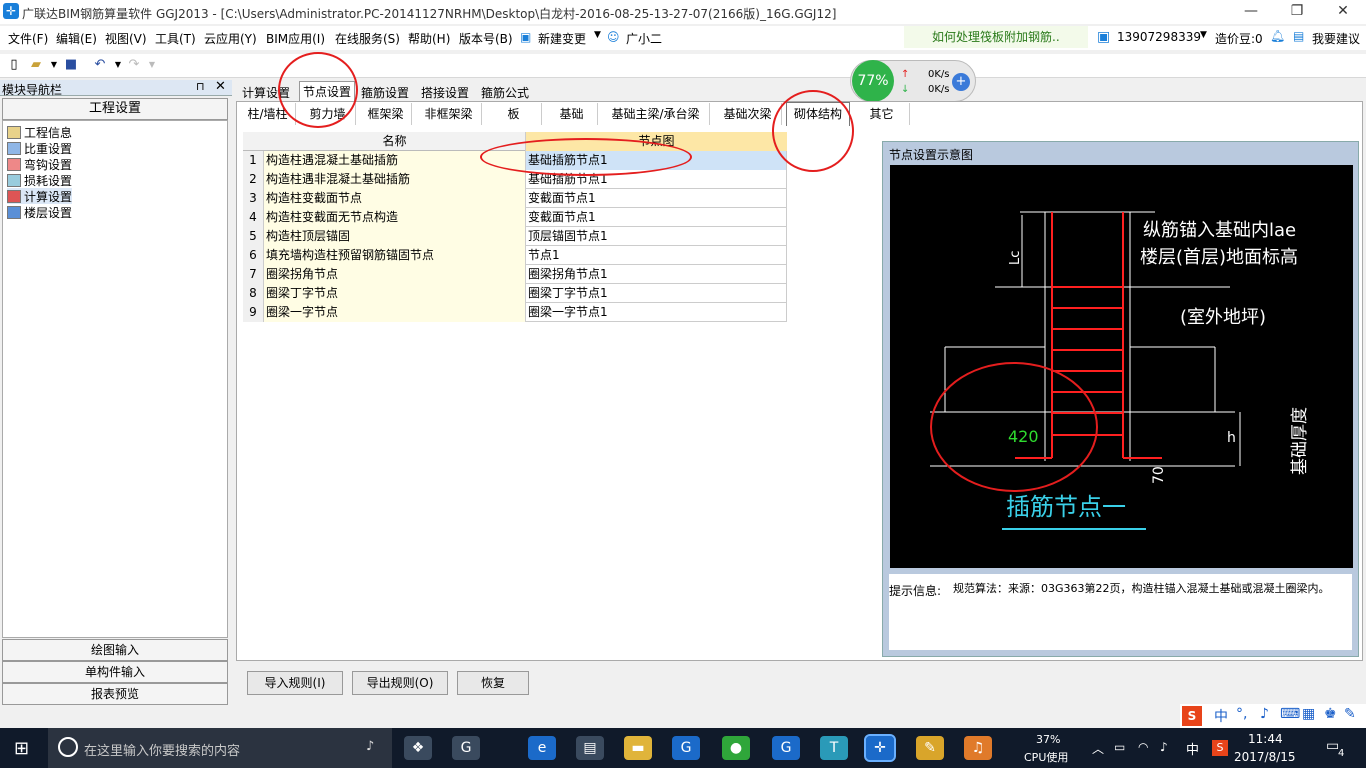 The width and height of the screenshot is (1366, 768). I want to click on clock-time: 11:44, so click(1265, 739).